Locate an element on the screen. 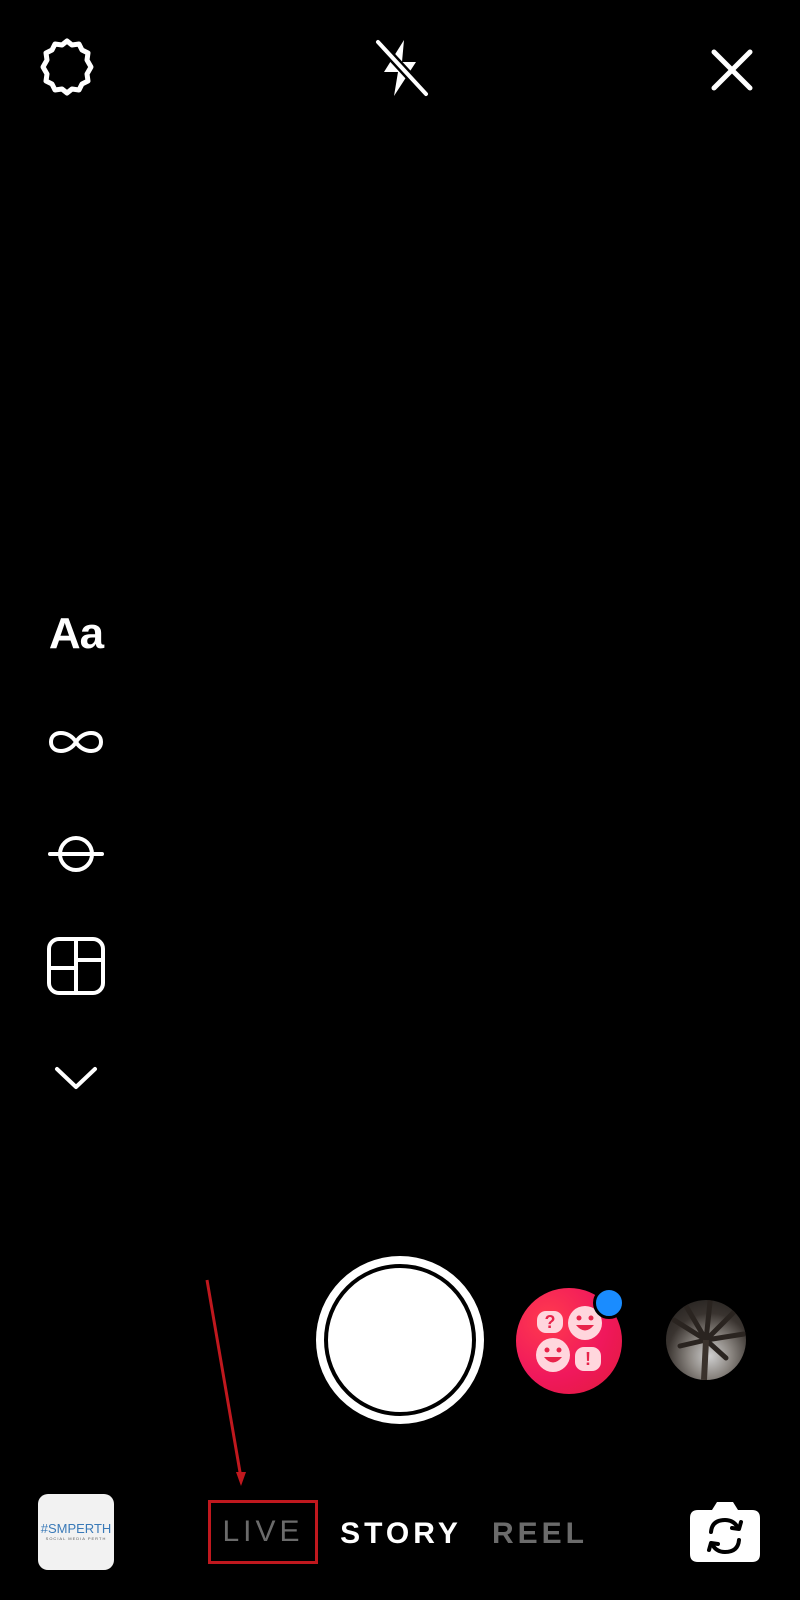  camera-flip-icon is located at coordinates (725, 1532).